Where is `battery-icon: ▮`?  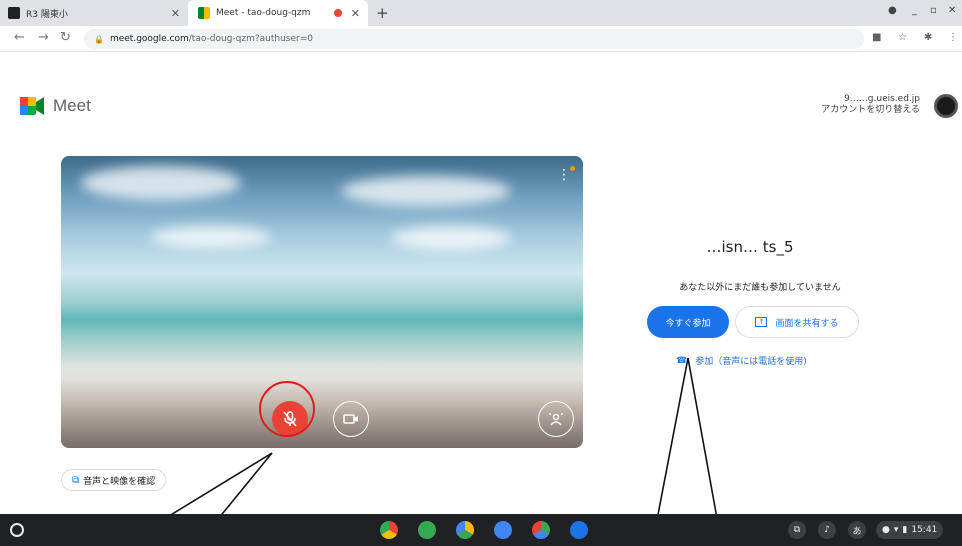
battery-icon: ▮ is located at coordinates (905, 530).